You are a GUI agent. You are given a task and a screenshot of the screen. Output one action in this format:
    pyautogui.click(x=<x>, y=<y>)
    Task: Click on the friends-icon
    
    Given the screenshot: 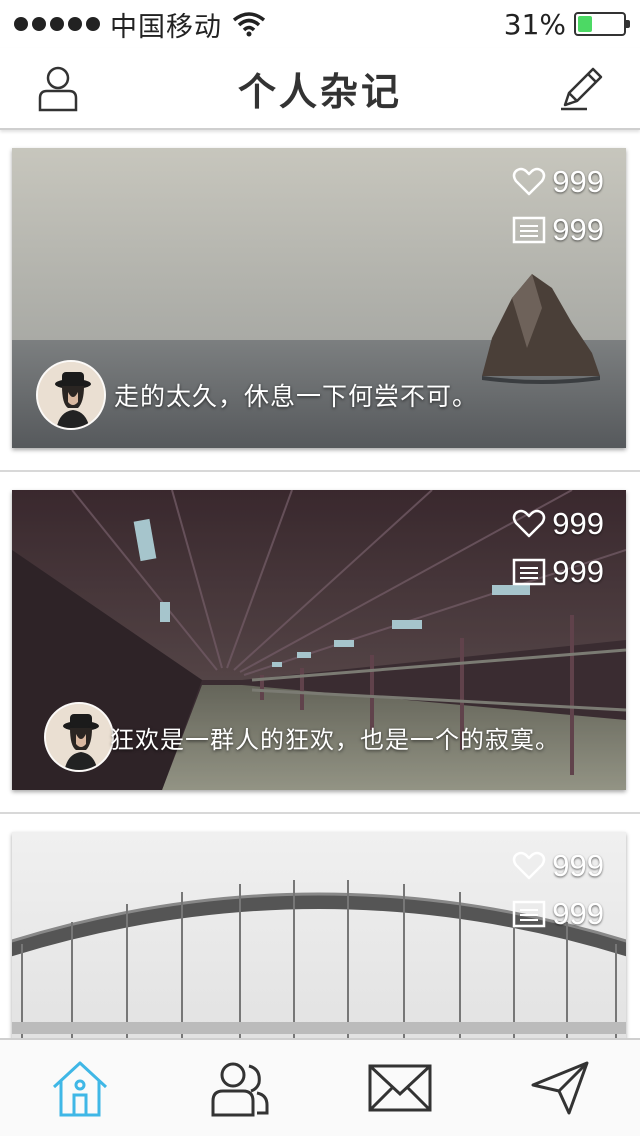 What is the action you would take?
    pyautogui.click(x=240, y=1089)
    